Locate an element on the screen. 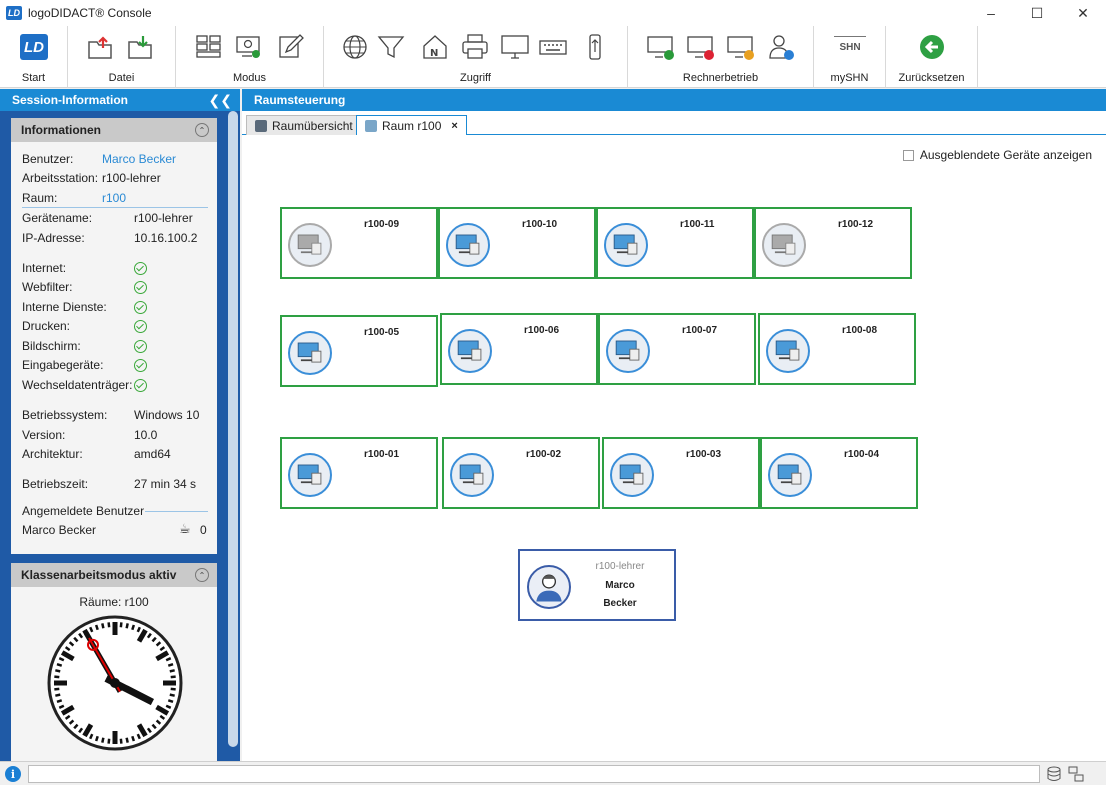 Image resolution: width=1106 pixels, height=785 pixels. pc-tile-r100-10: r100-10 is located at coordinates (517, 243).